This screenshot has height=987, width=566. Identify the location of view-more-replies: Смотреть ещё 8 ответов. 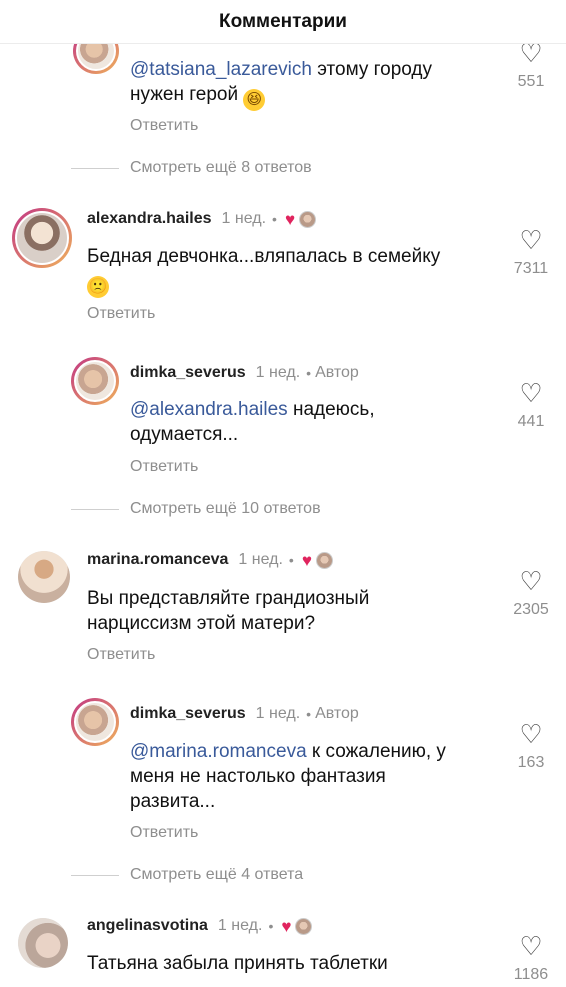
(191, 168).